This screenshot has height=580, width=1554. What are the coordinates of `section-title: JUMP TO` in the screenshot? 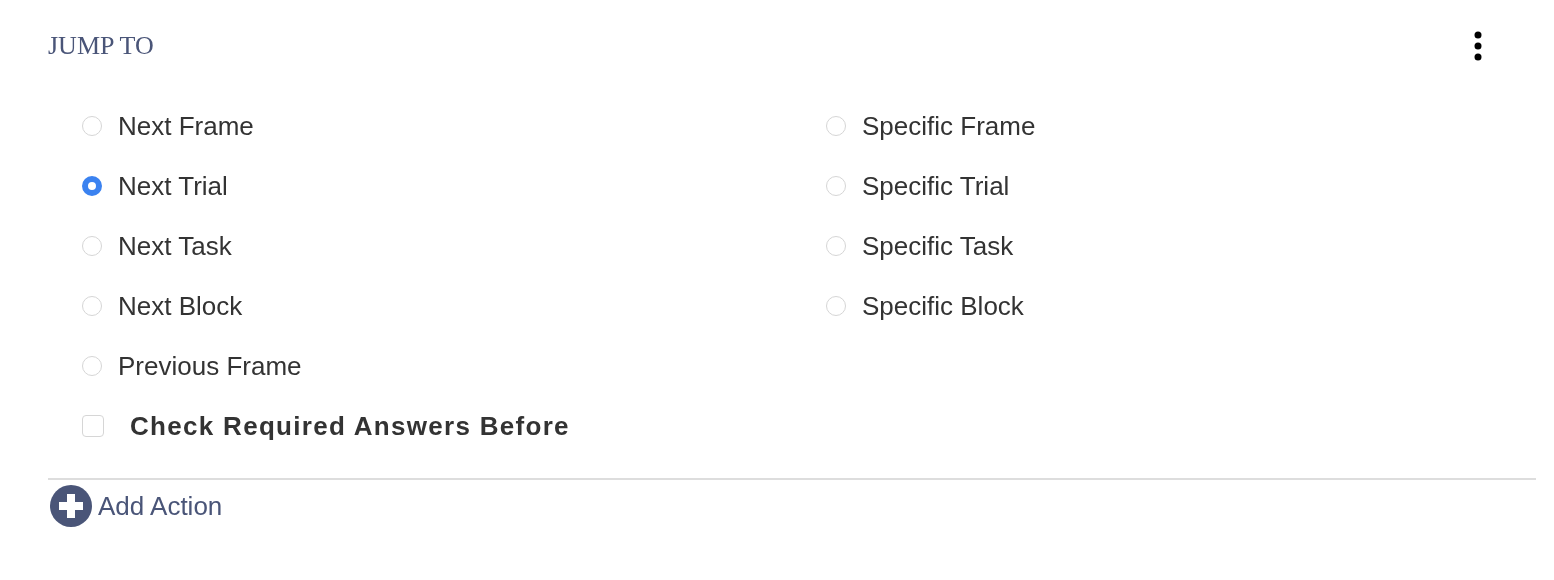 It's located at (101, 46).